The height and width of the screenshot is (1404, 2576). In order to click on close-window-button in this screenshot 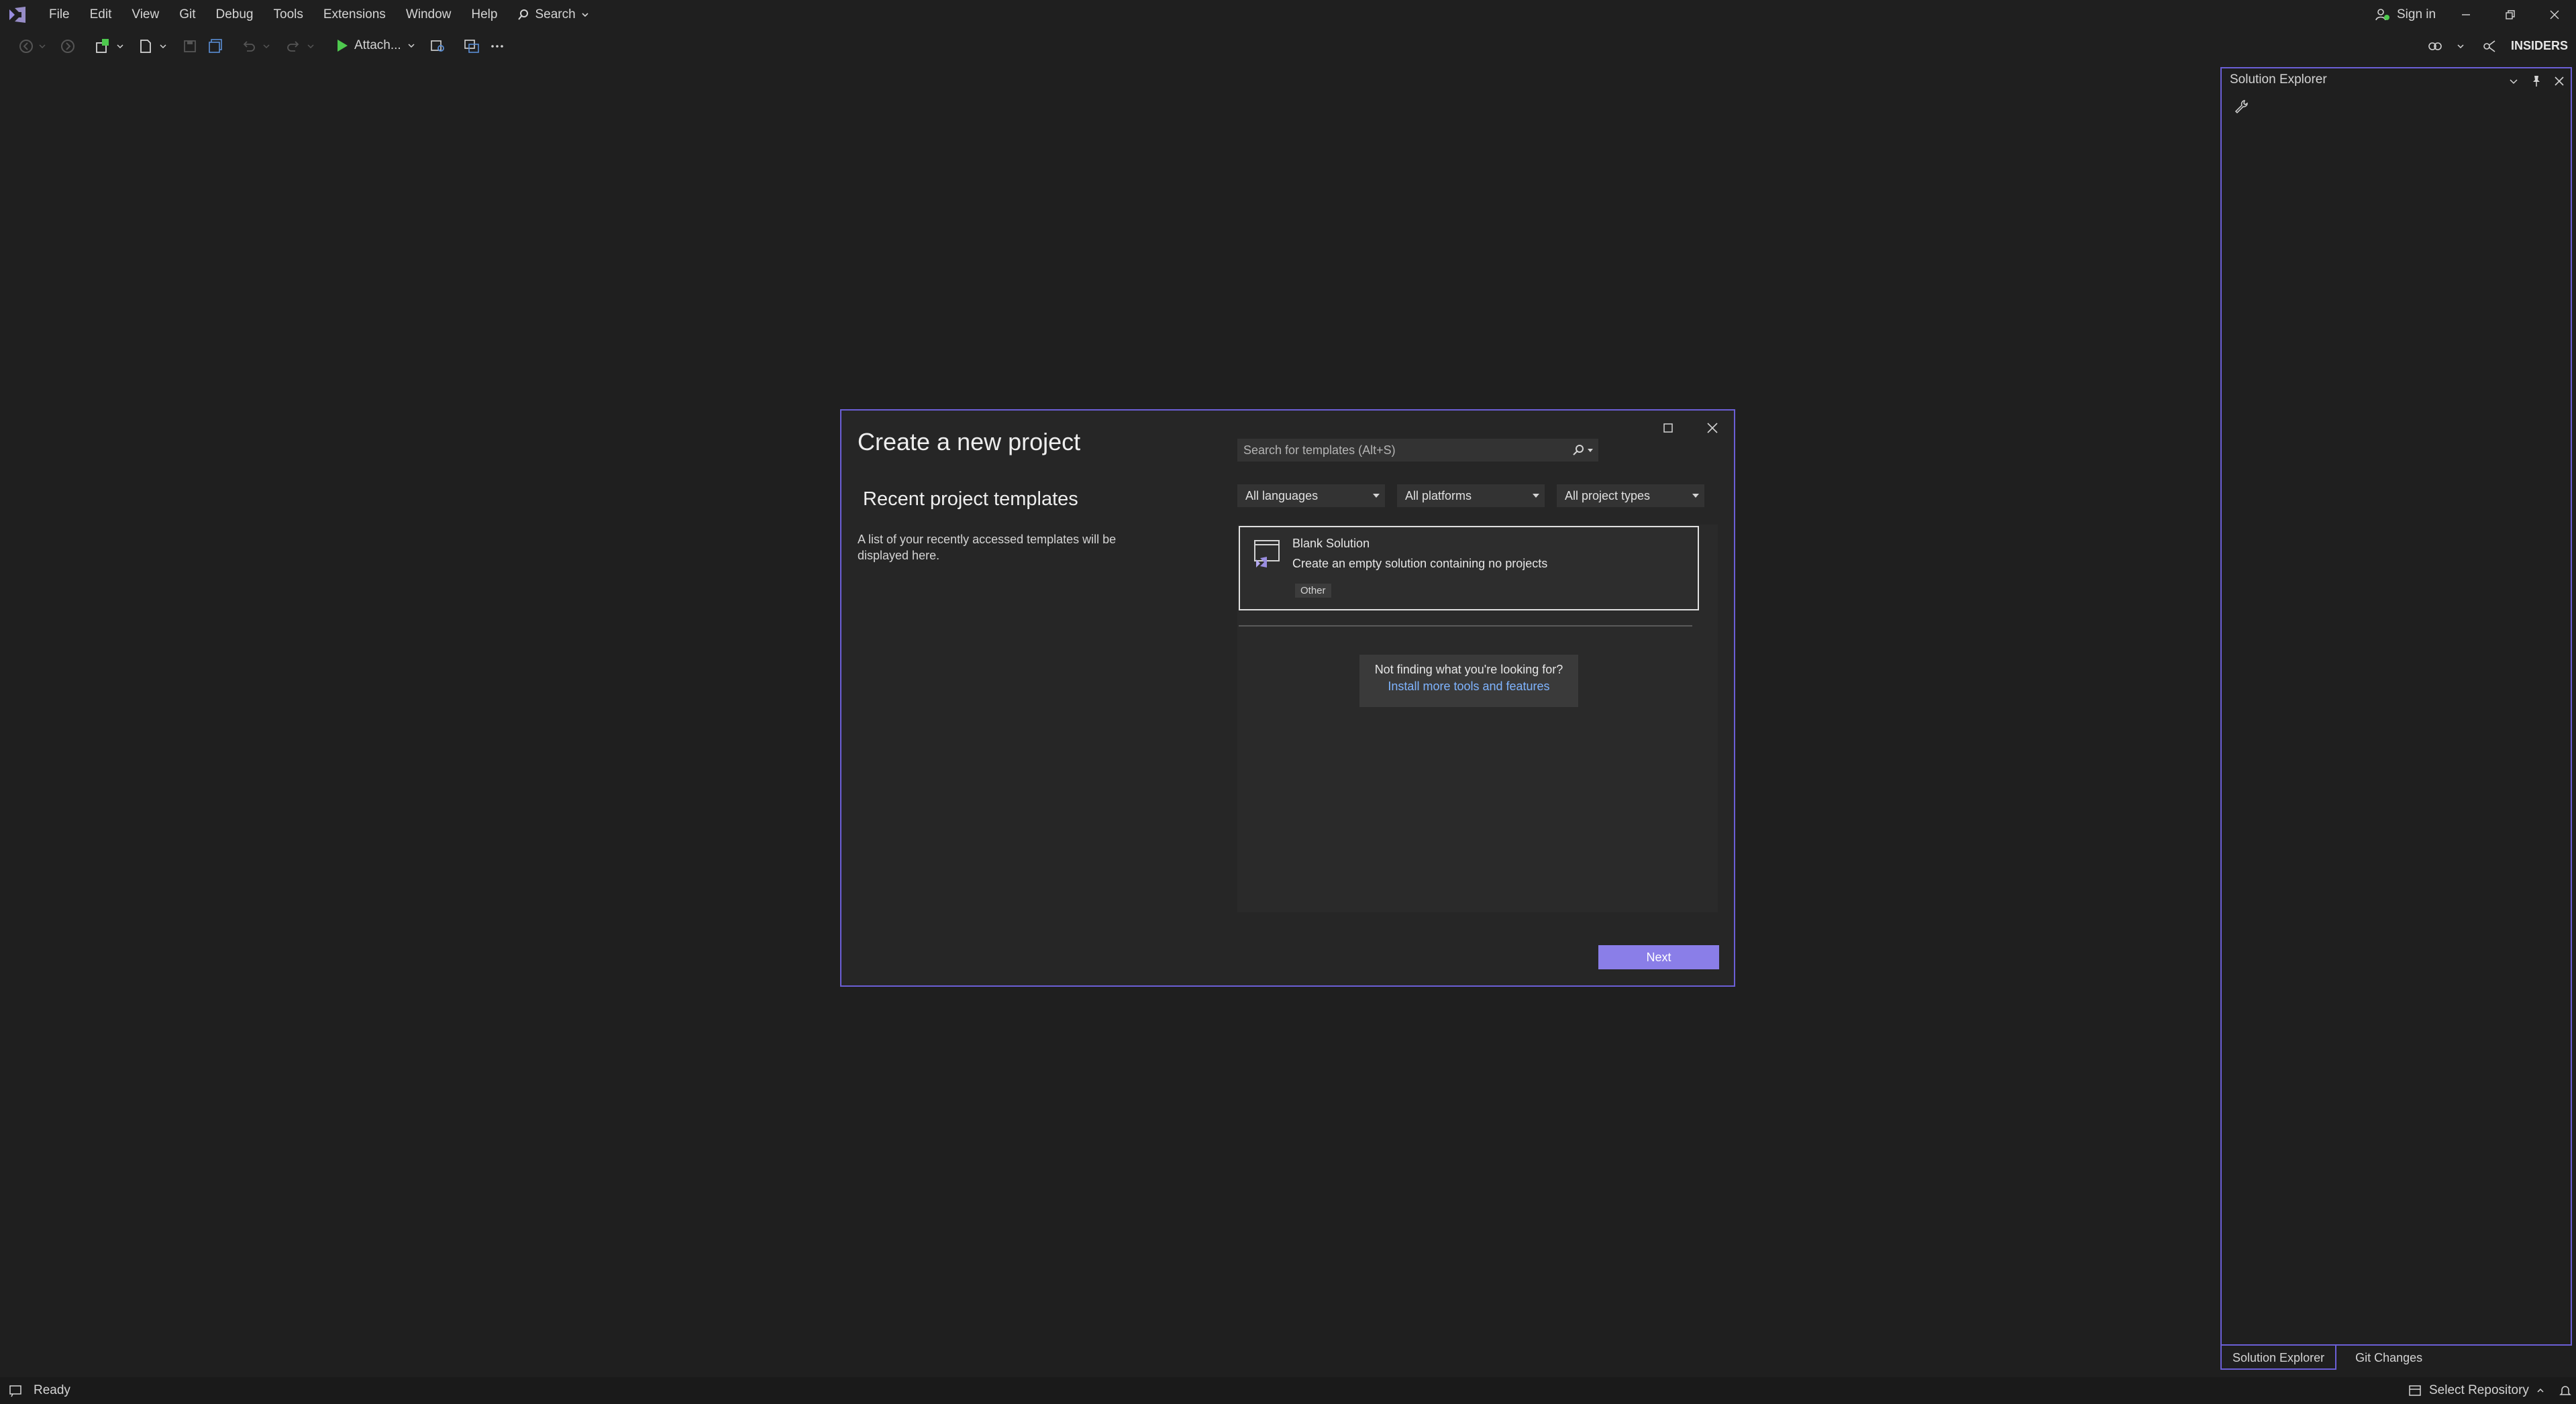, I will do `click(2554, 15)`.